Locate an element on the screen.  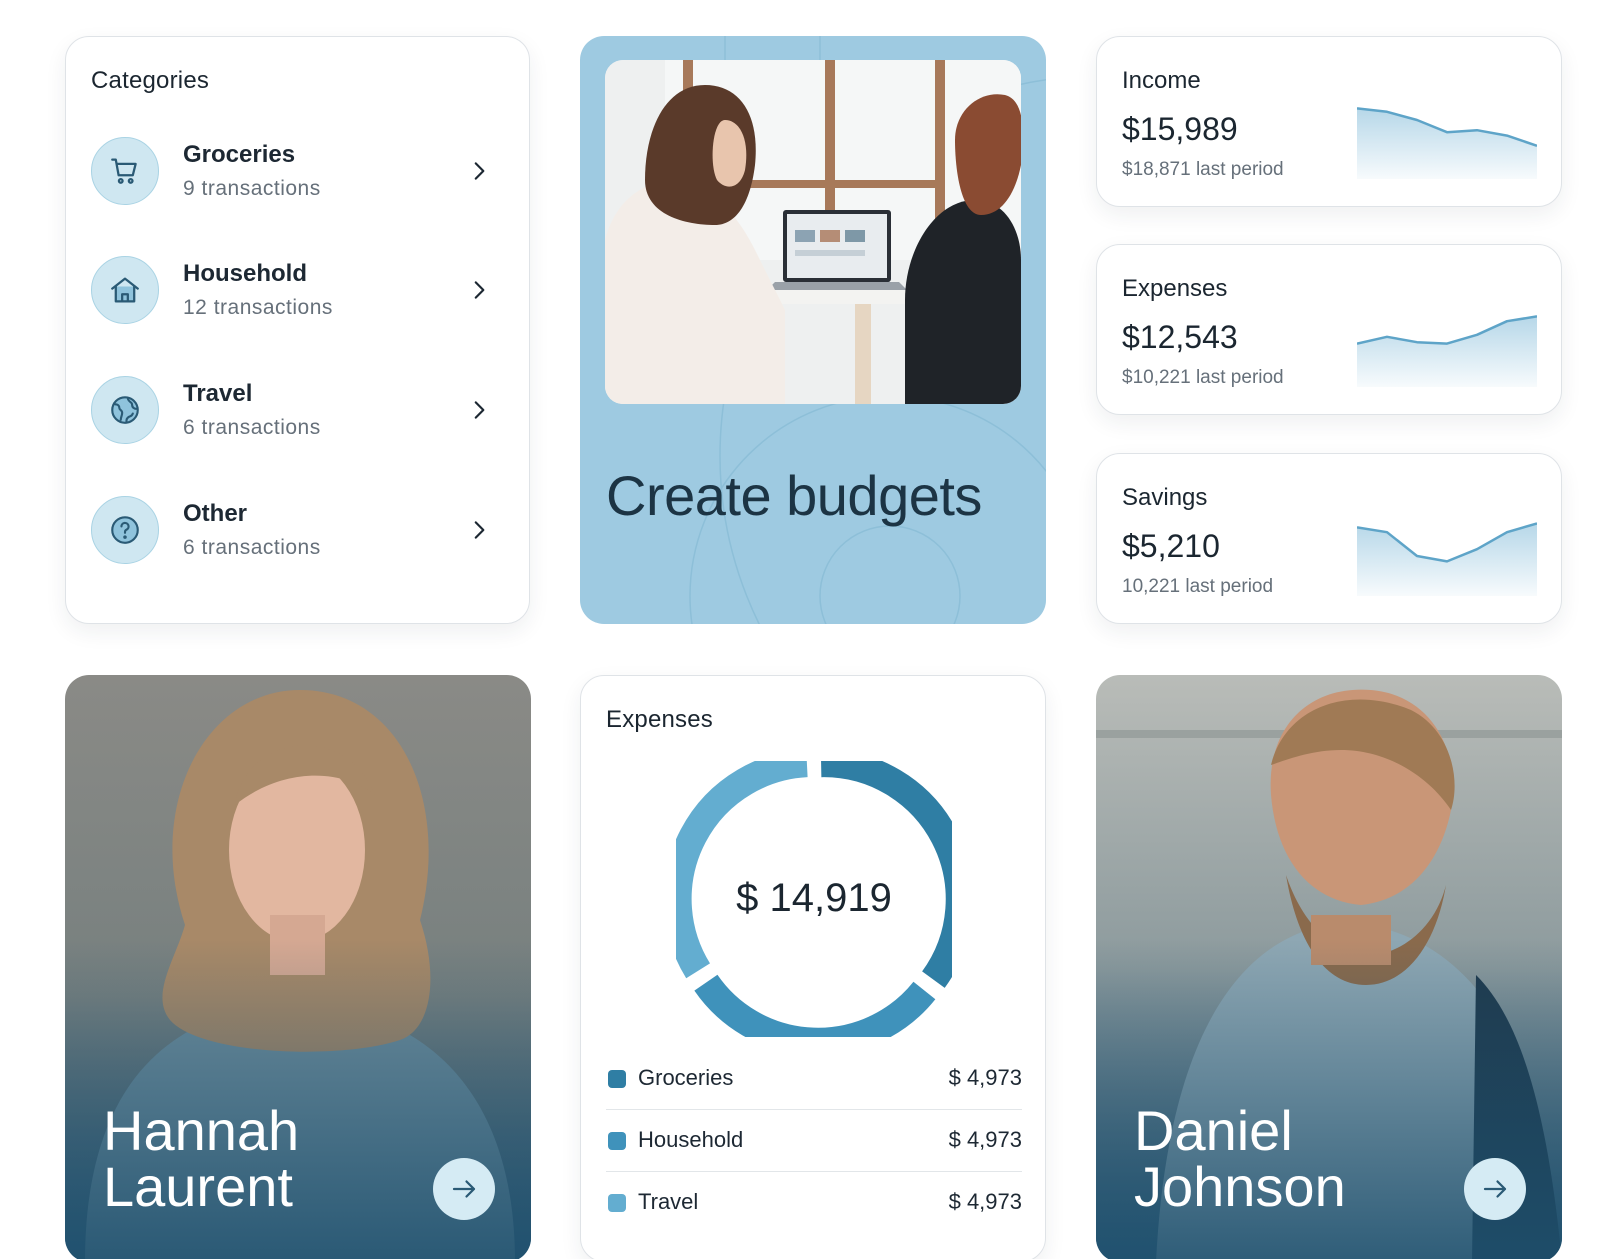
category-groceries: Groceries 9 transactions is located at coordinates (298, 171).